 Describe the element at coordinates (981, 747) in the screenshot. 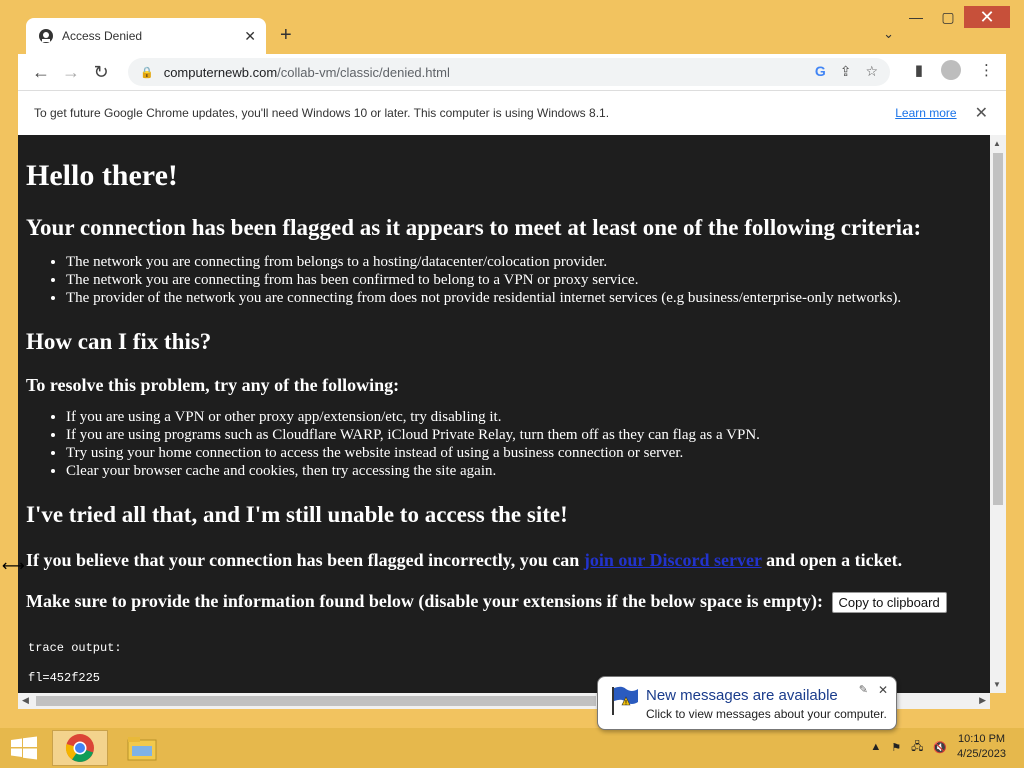

I see `clock: 10:10 PM 4/25/2023` at that location.